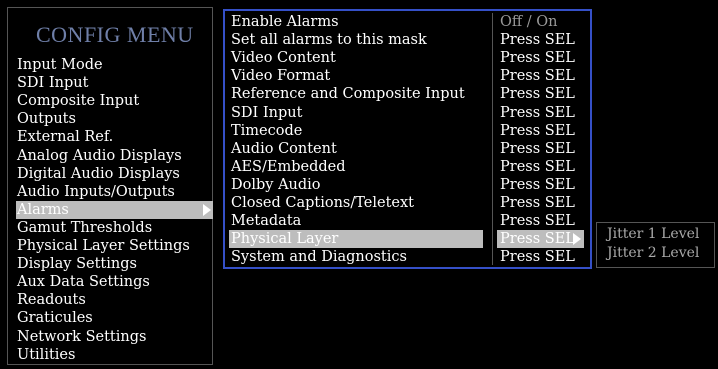  What do you see at coordinates (114, 119) in the screenshot?
I see `left-menu-item-outputs: Outputs` at bounding box center [114, 119].